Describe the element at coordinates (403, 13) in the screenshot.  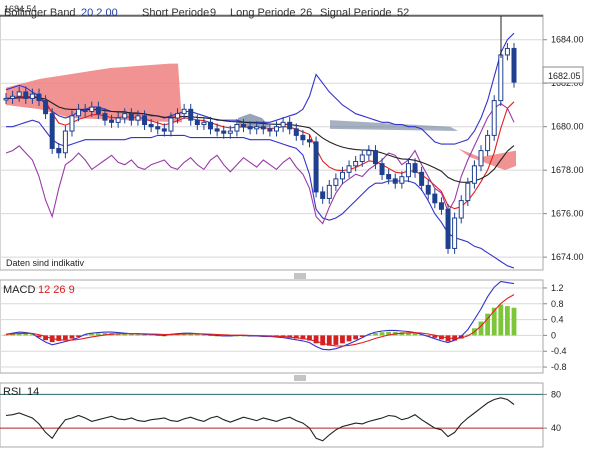
I see `legend-signal-params: 52` at that location.